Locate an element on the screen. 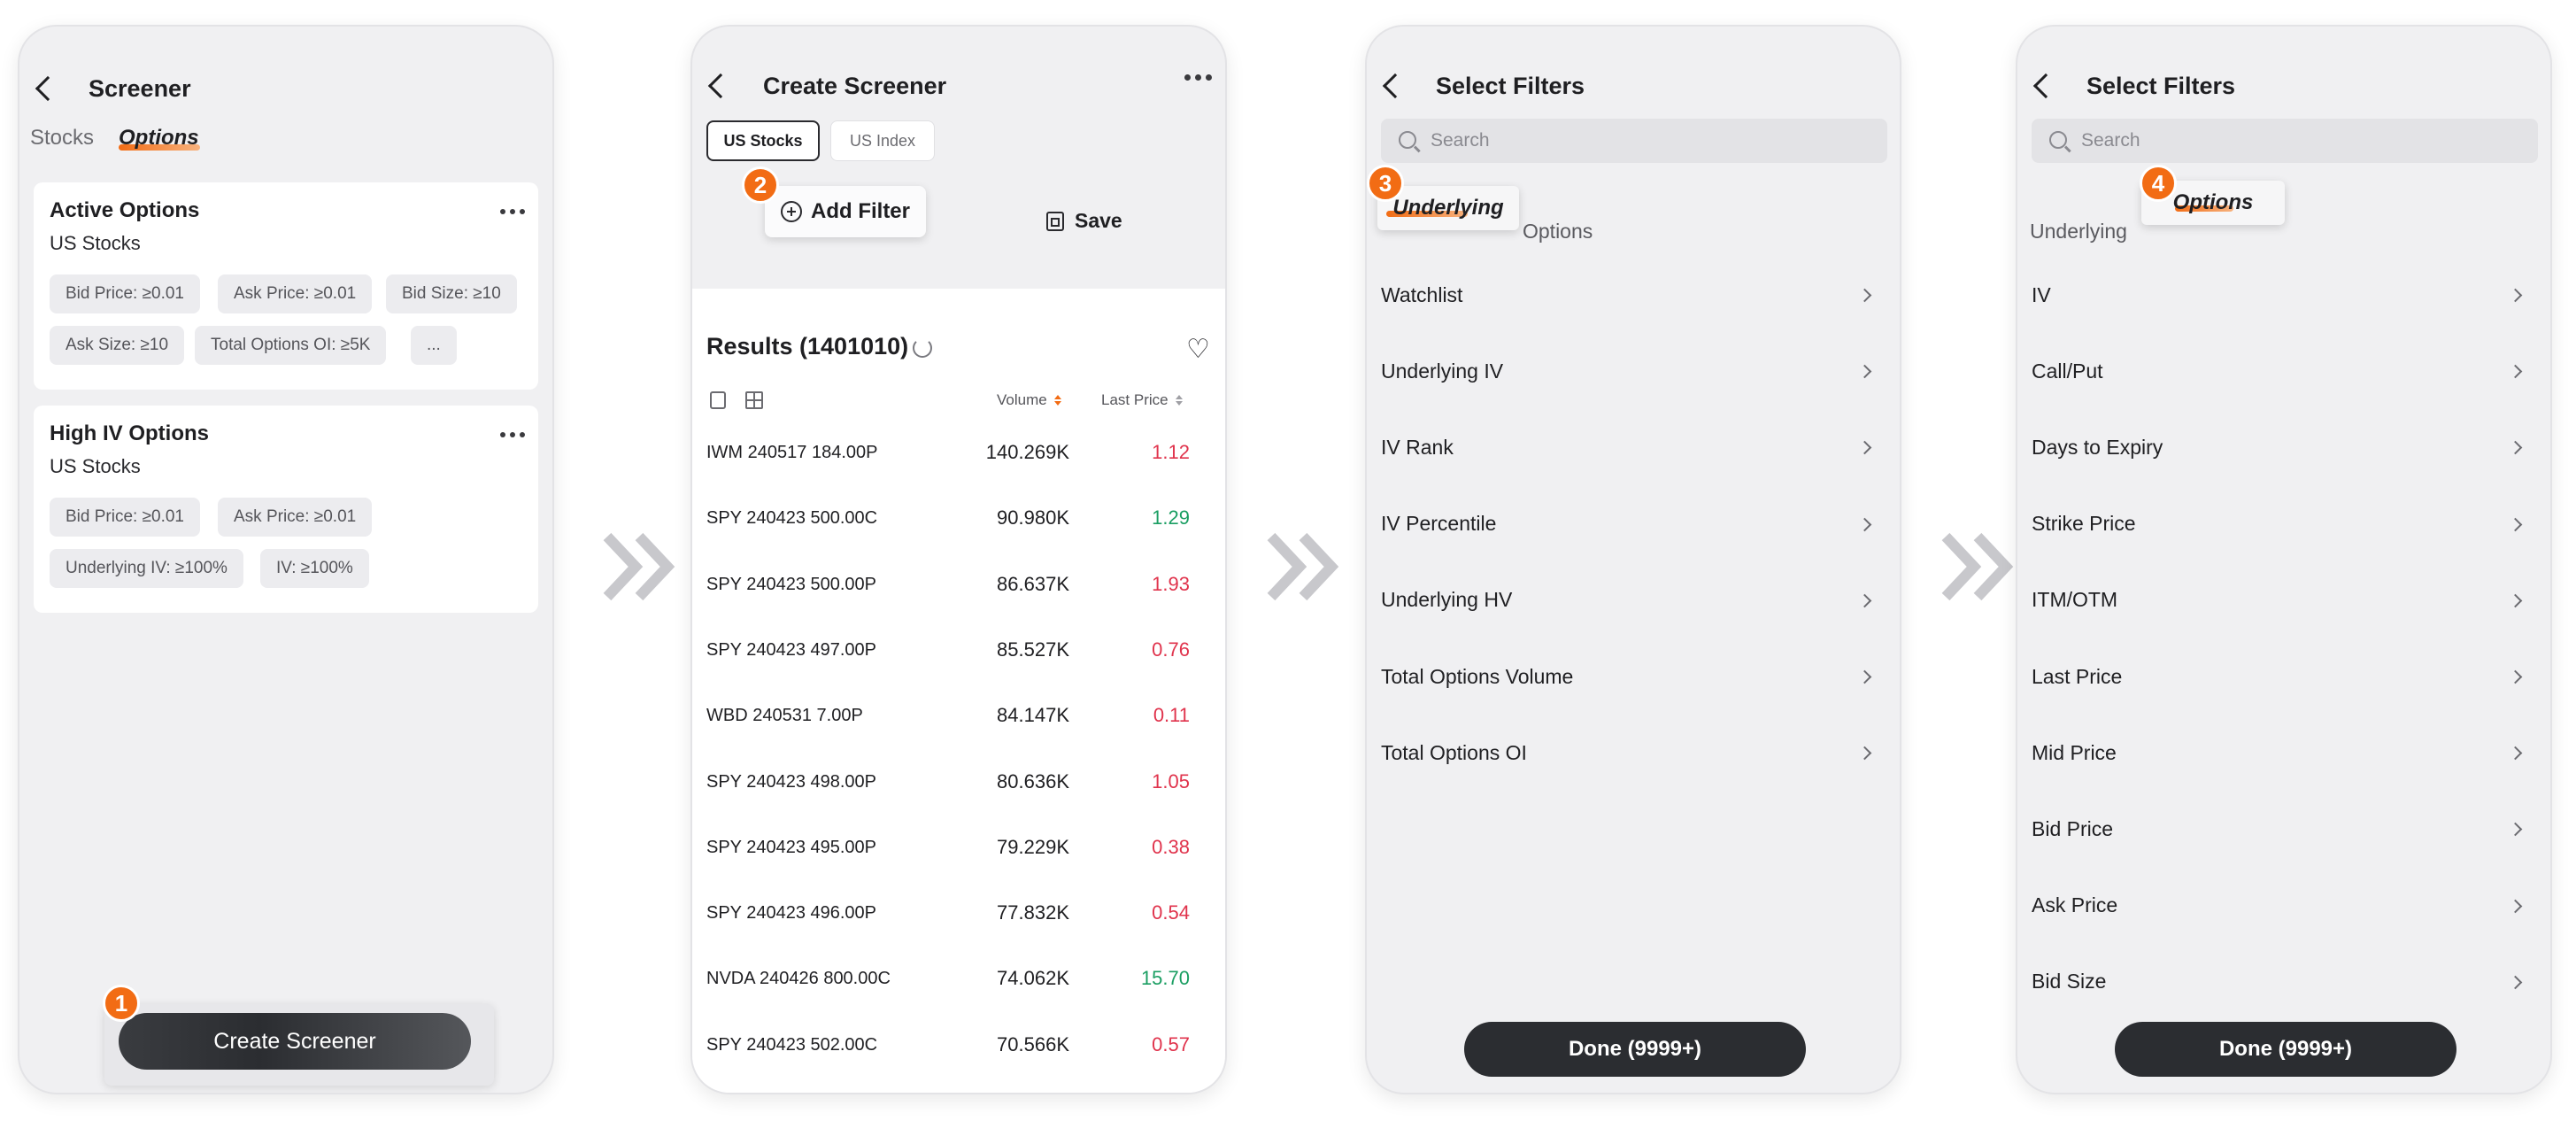 This screenshot has width=2576, height=1121. filter-list-item: IV Percentile is located at coordinates (1634, 524).